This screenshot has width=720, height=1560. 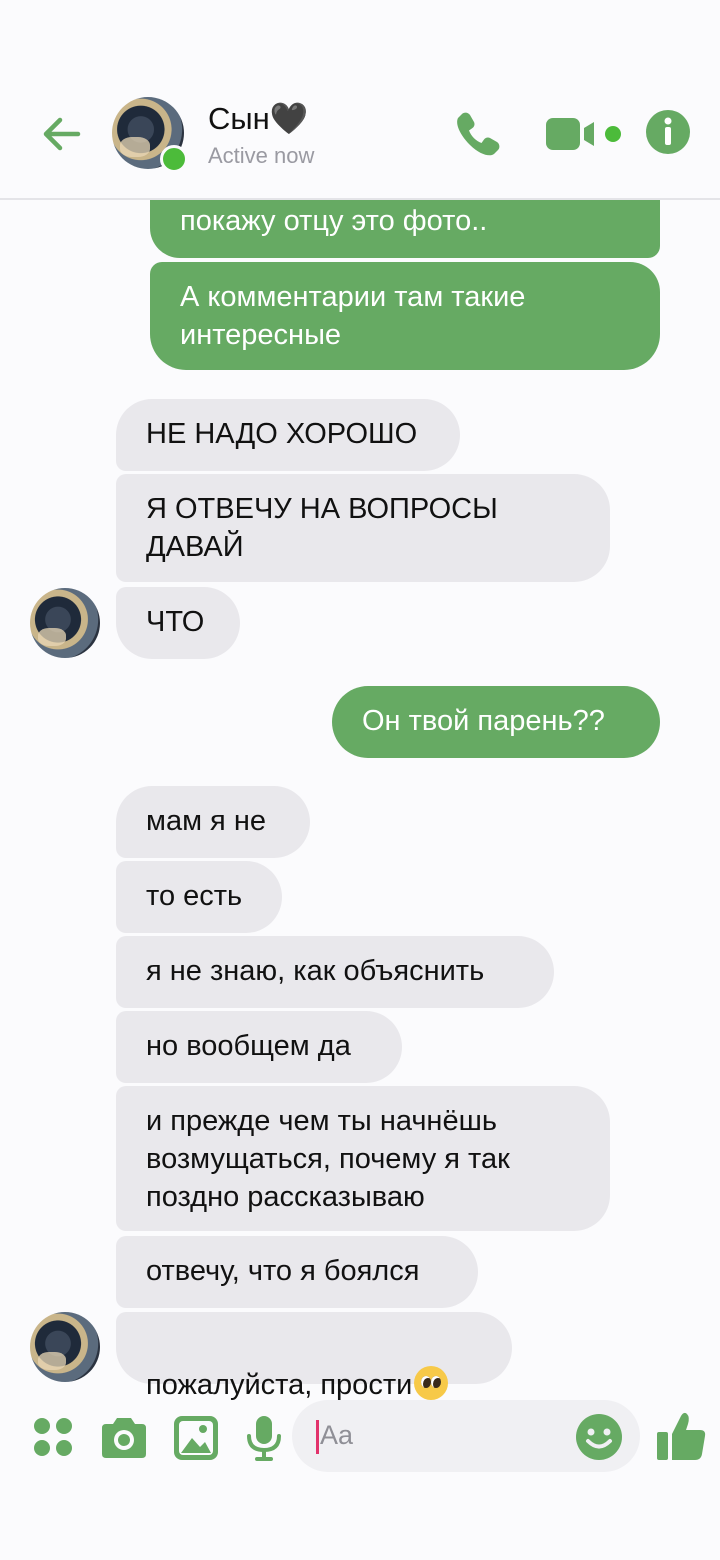 I want to click on message-bubble-incoming: я не знаю, как объяснить, so click(x=335, y=972).